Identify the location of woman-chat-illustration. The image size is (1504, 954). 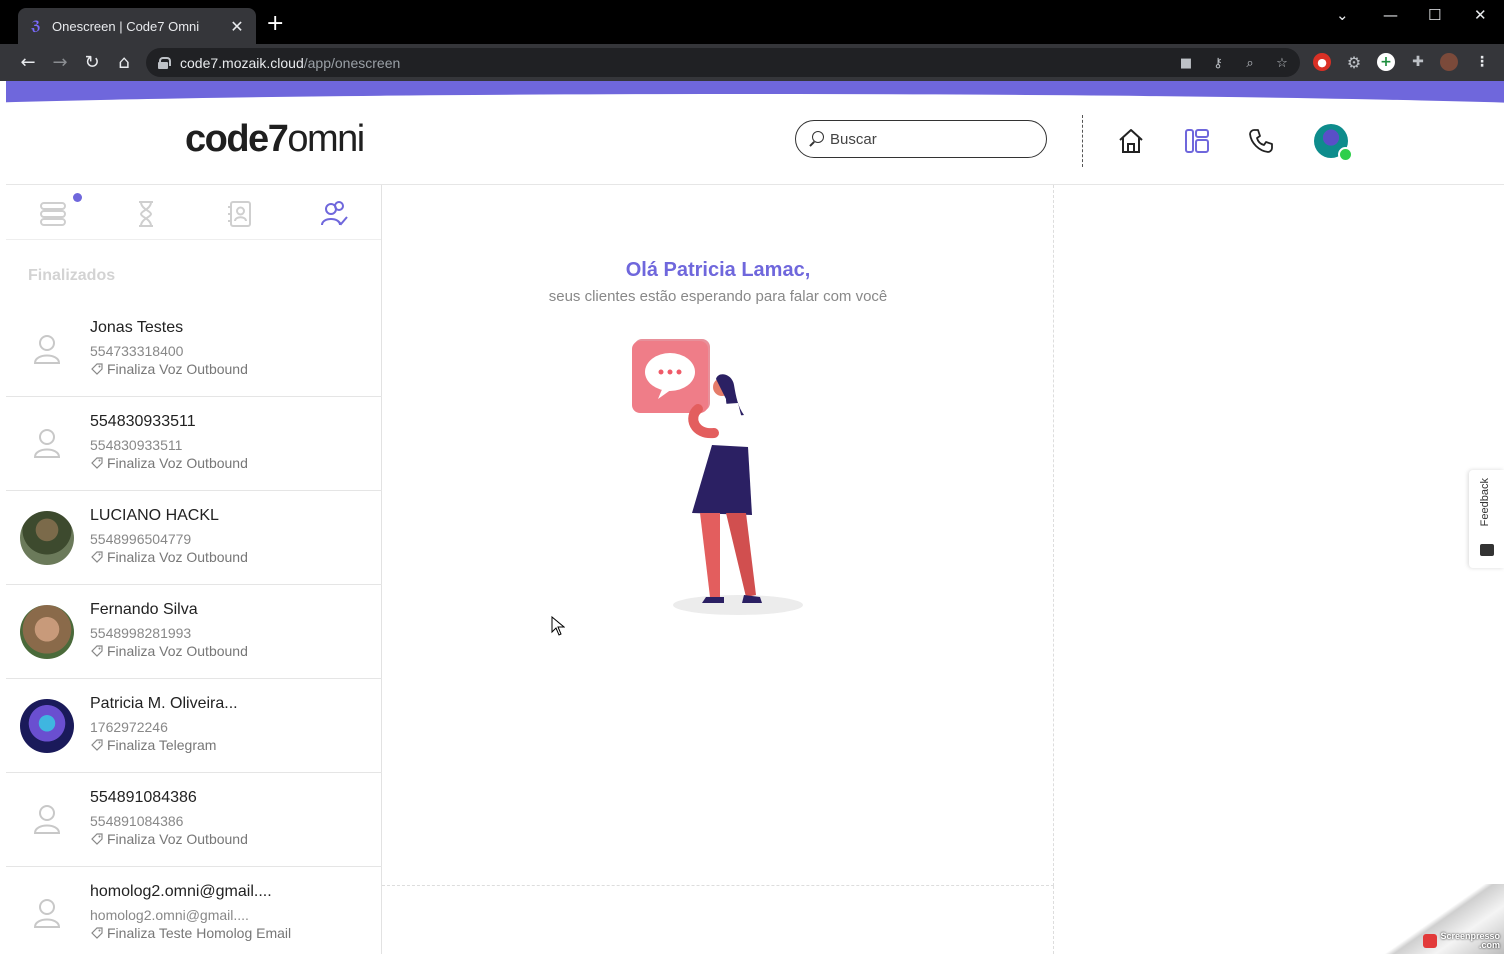
(717, 477).